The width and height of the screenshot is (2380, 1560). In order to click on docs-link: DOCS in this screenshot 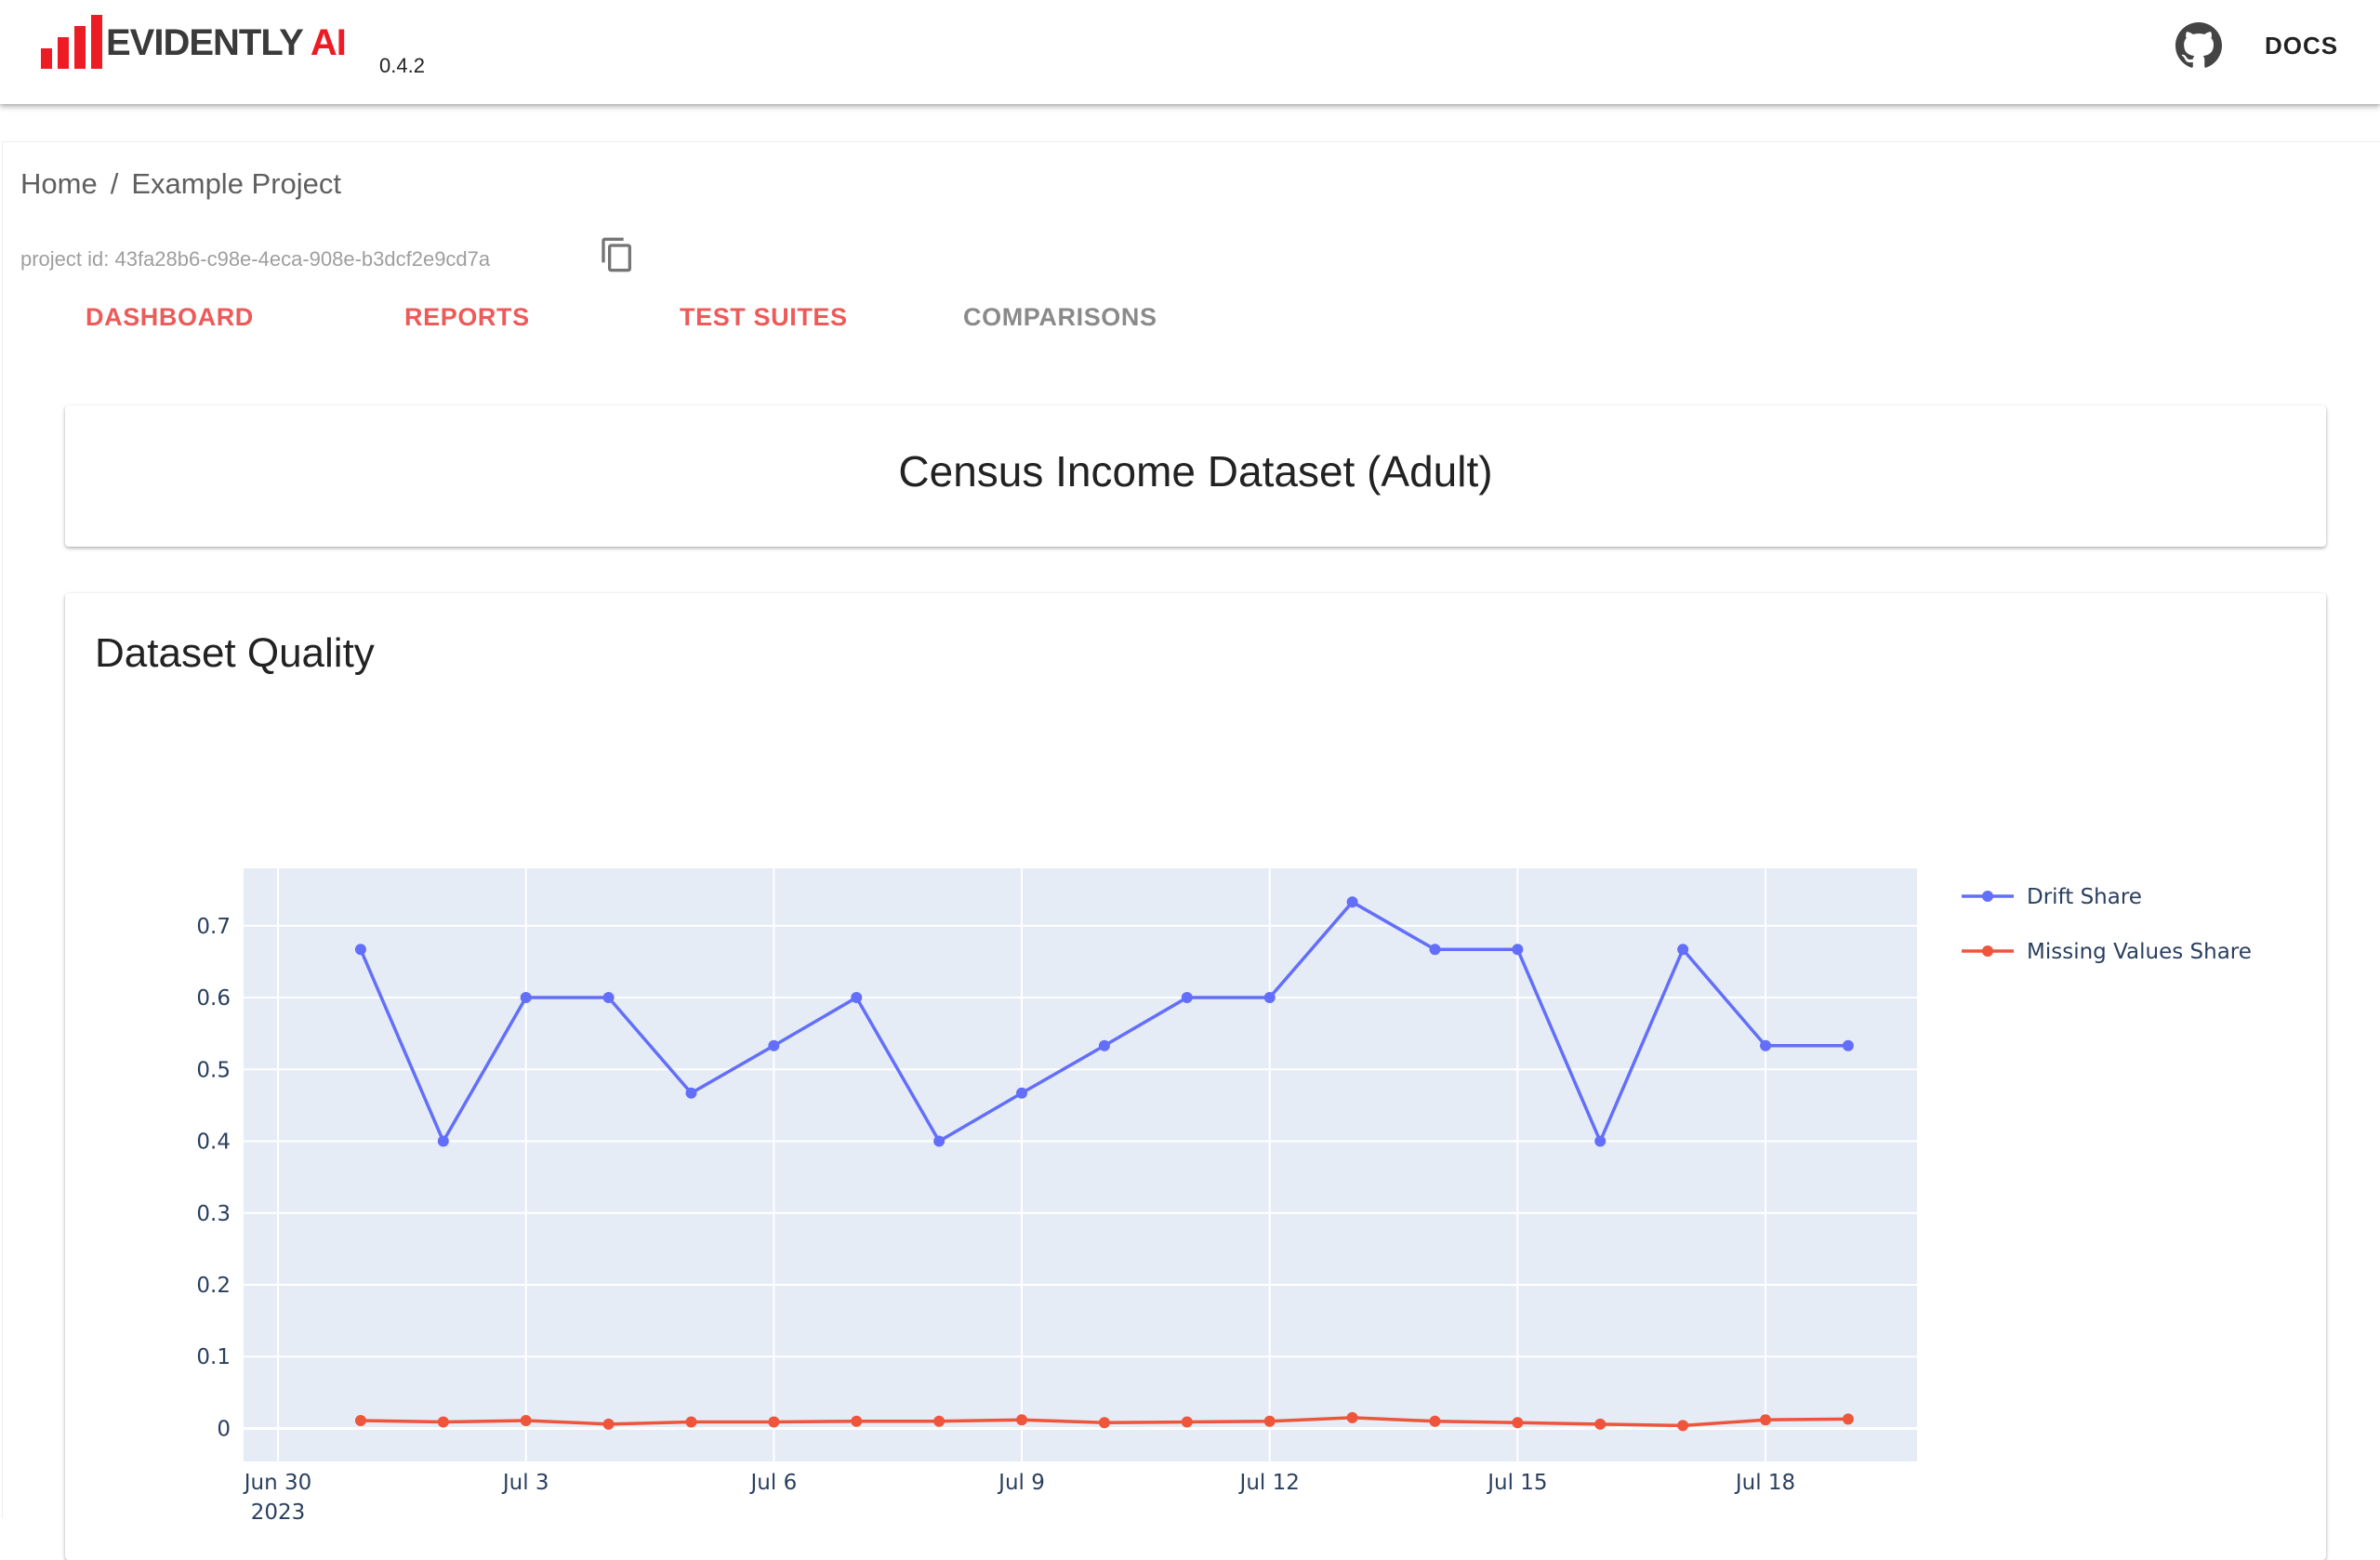, I will do `click(2301, 46)`.